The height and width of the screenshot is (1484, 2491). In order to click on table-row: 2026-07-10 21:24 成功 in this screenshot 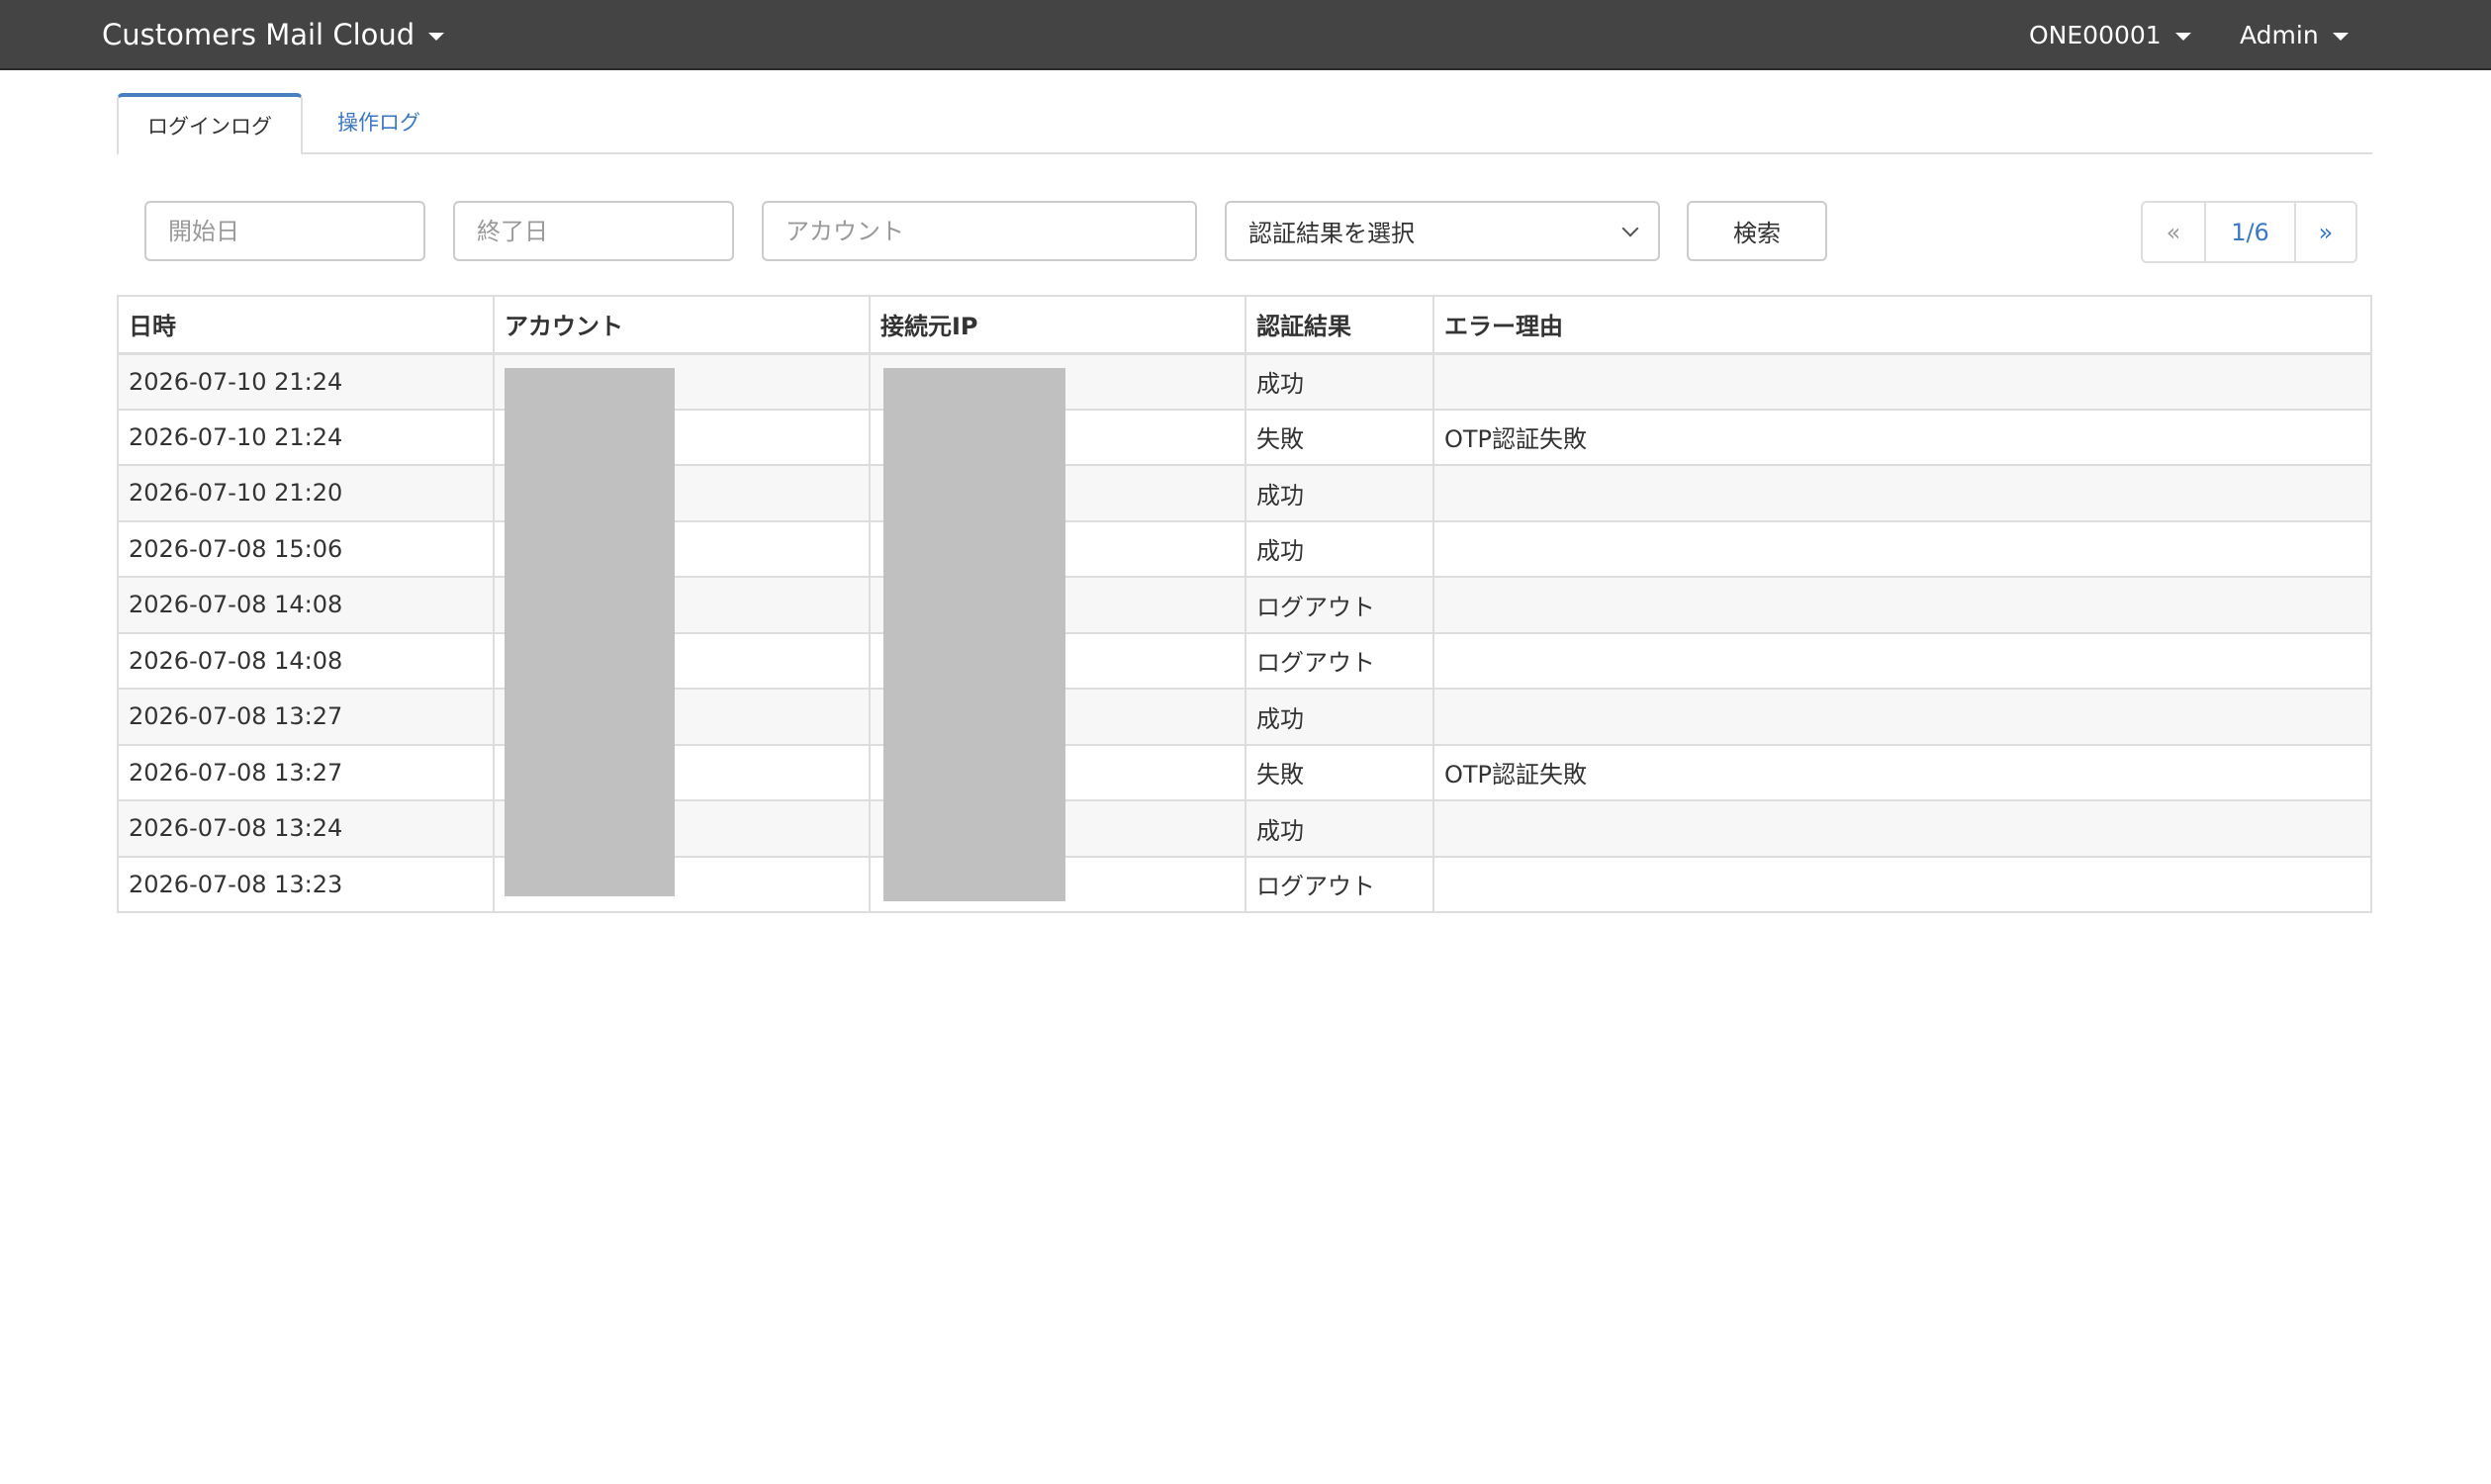, I will do `click(1244, 381)`.